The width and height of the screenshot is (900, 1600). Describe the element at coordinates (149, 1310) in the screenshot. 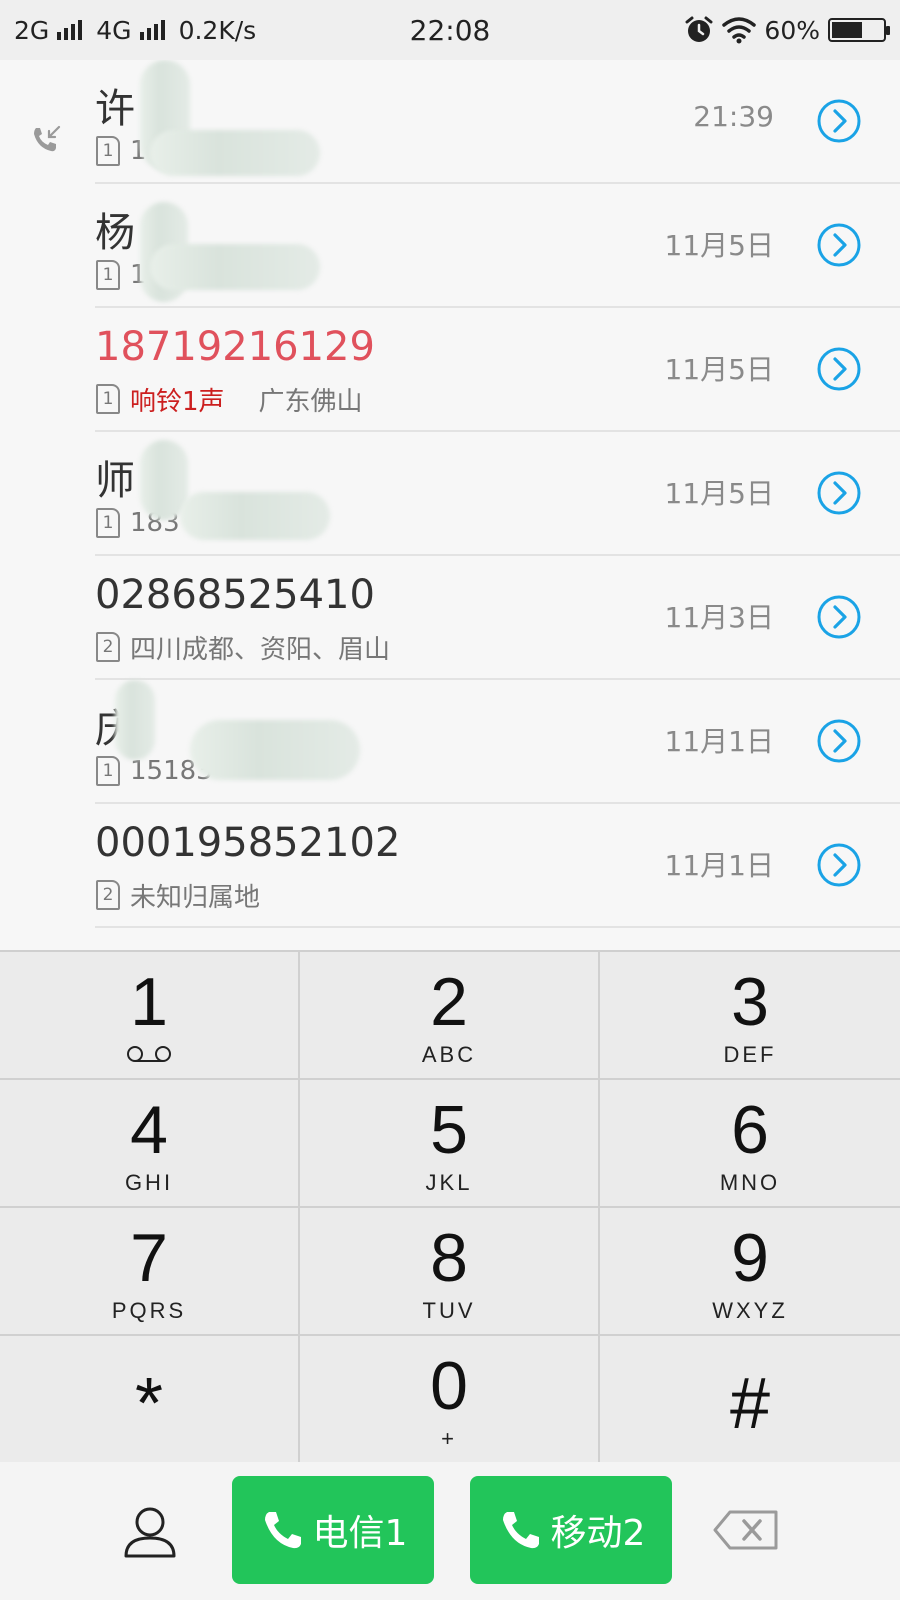

I see `key-letters: PQRS` at that location.